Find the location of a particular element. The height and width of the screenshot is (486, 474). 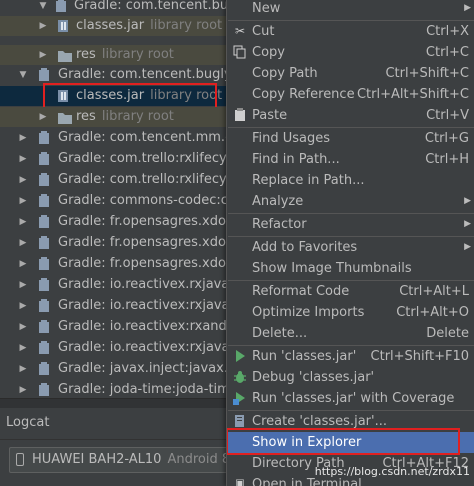

menu-item-shortcut: Ctrl+Alt+O is located at coordinates (432, 312).